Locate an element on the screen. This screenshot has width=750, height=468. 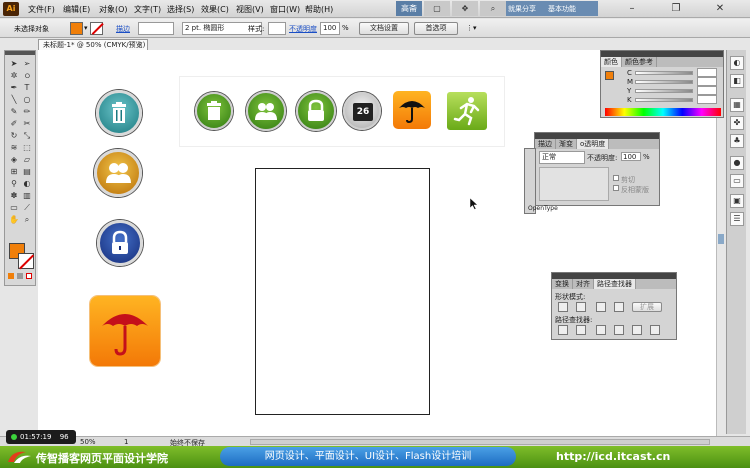
divide-icon is located at coordinates (563, 330).